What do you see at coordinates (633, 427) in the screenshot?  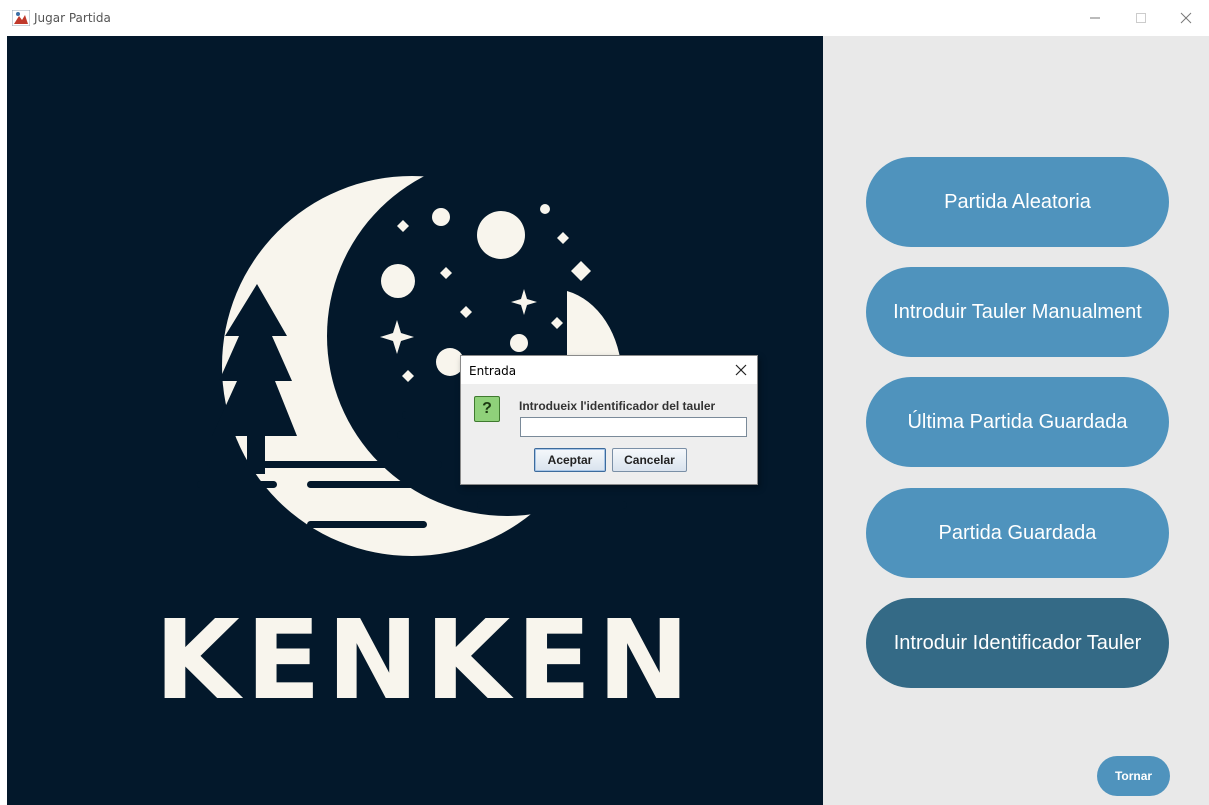 I see `board-id-input` at bounding box center [633, 427].